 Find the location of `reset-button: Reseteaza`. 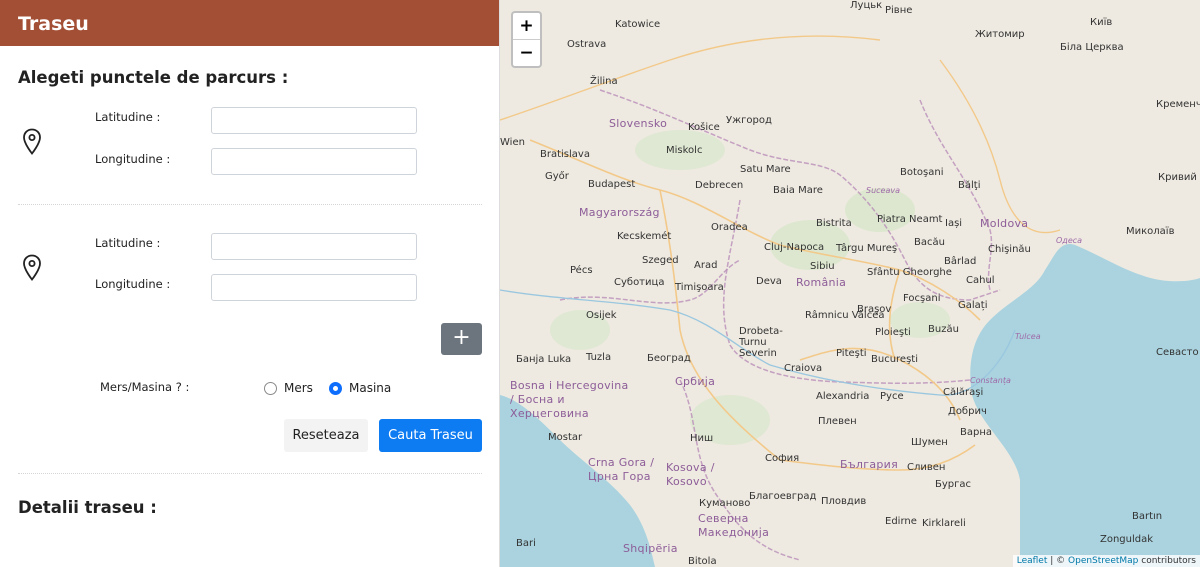

reset-button: Reseteaza is located at coordinates (326, 435).